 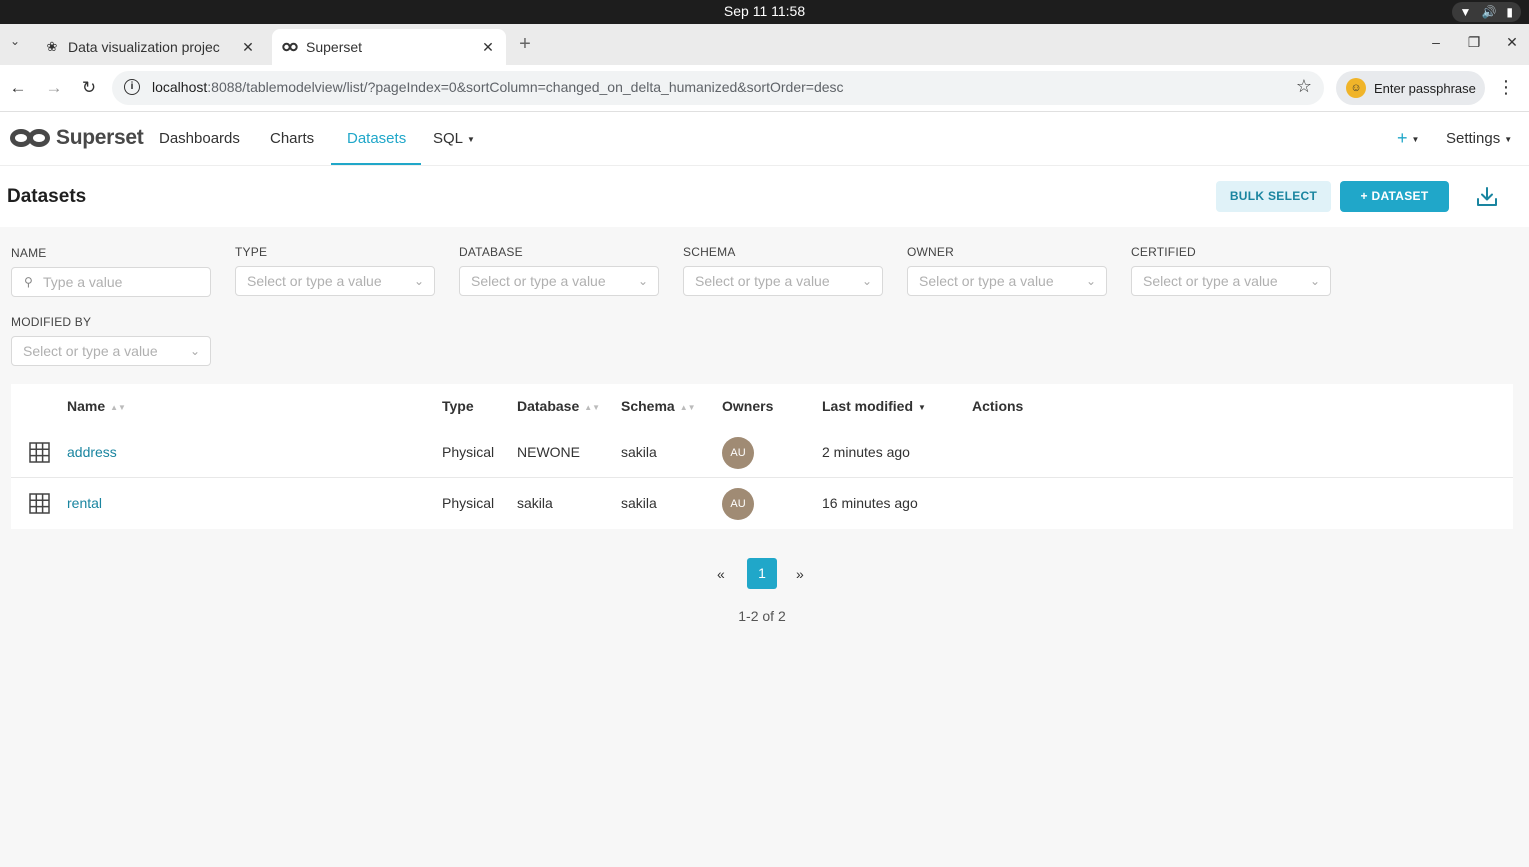 I want to click on pagination-info: 1-2 of 2, so click(x=762, y=616).